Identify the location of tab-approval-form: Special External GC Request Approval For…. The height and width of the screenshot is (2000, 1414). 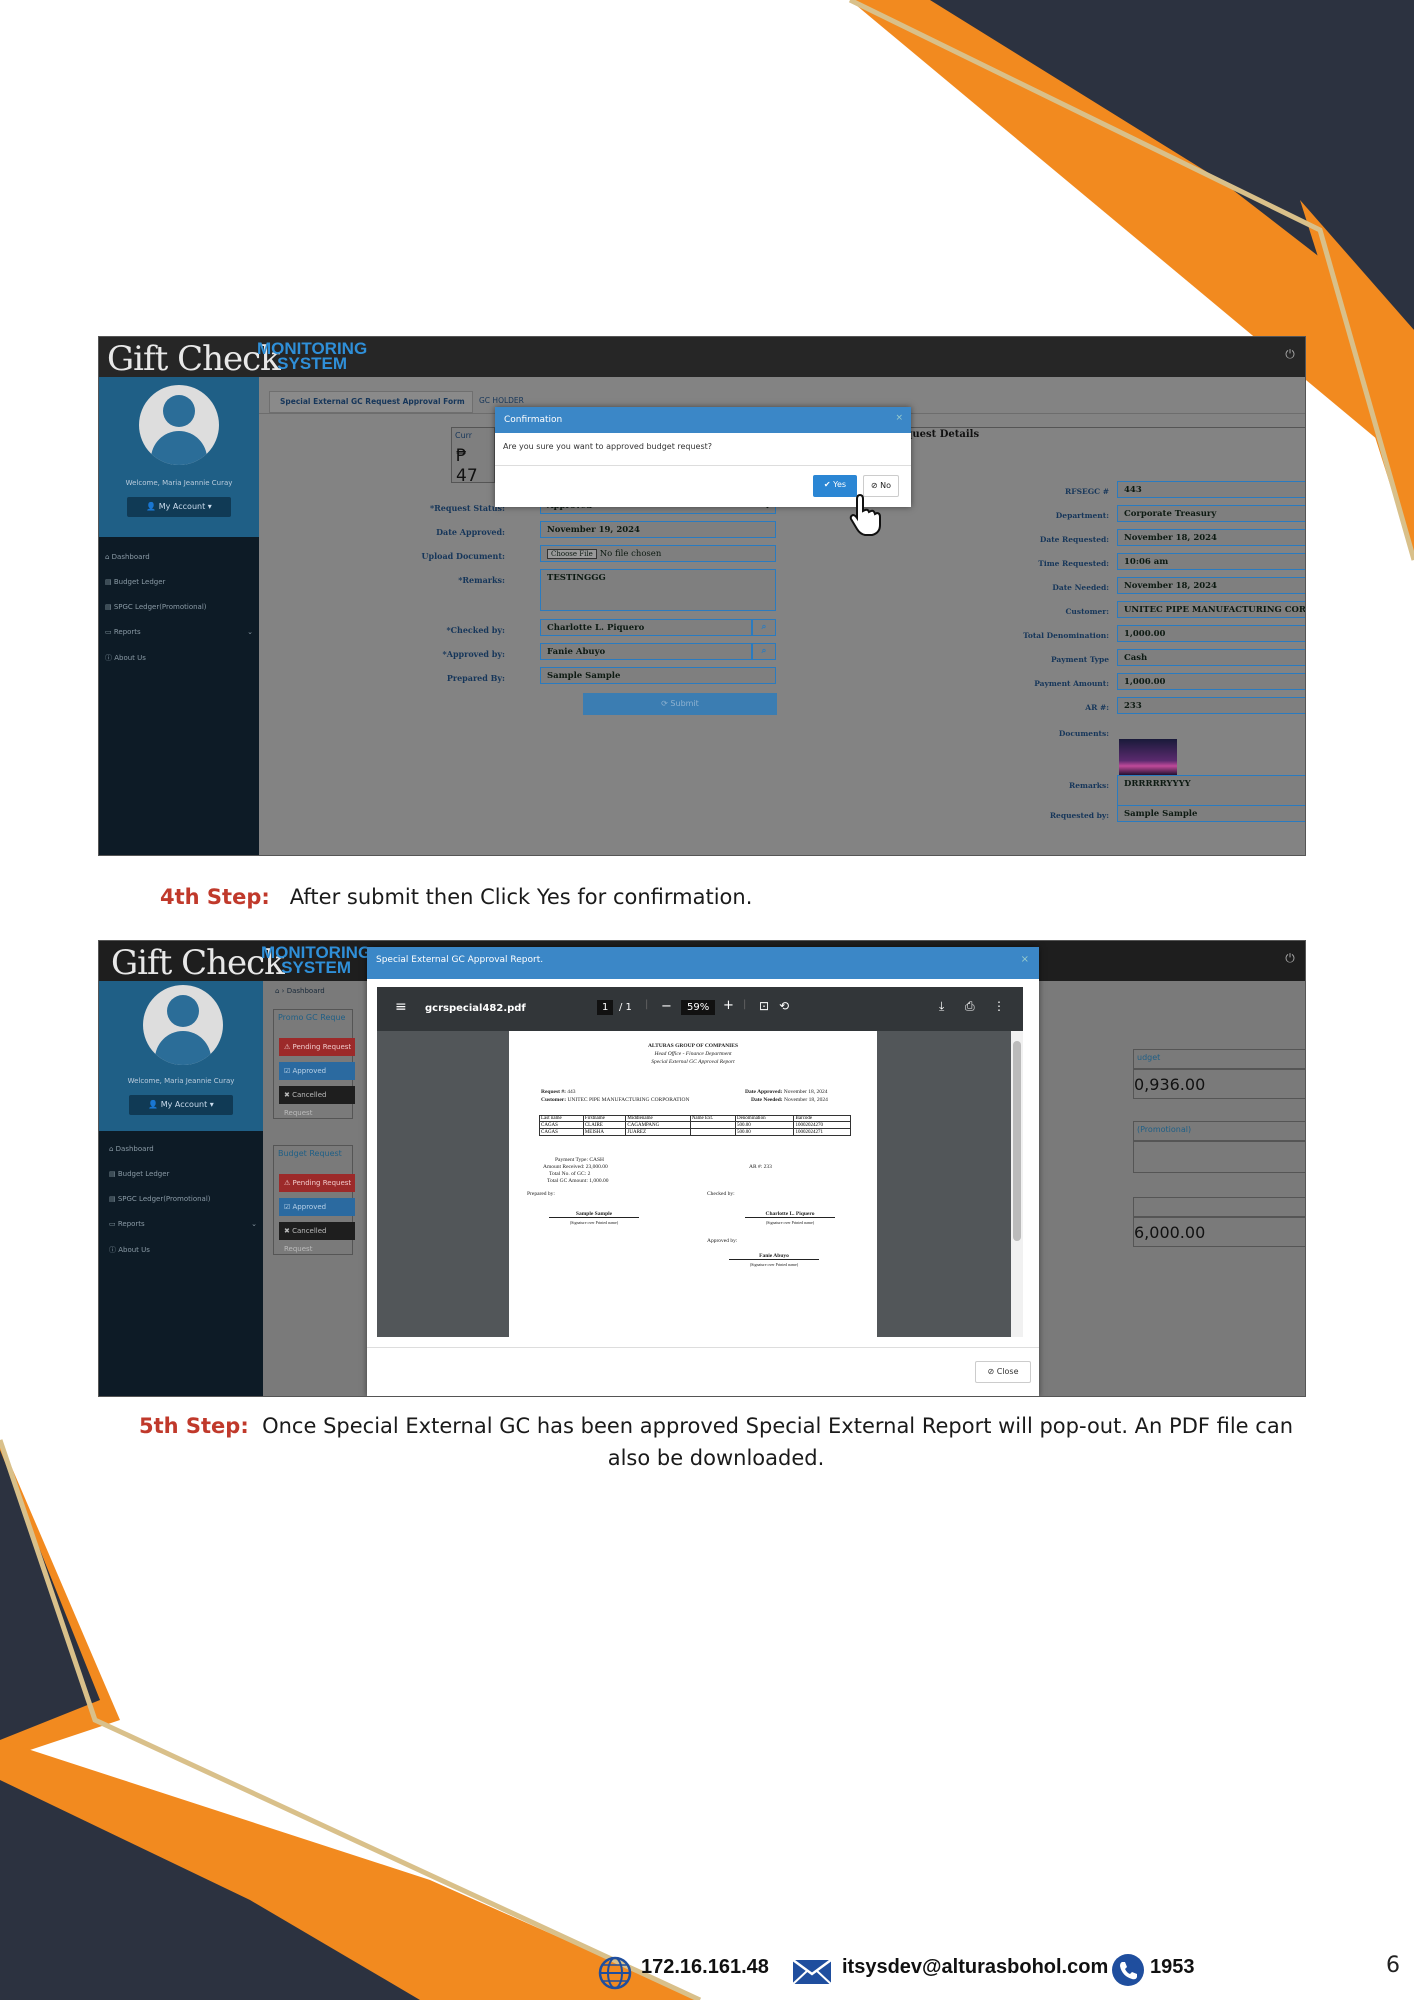
(371, 402).